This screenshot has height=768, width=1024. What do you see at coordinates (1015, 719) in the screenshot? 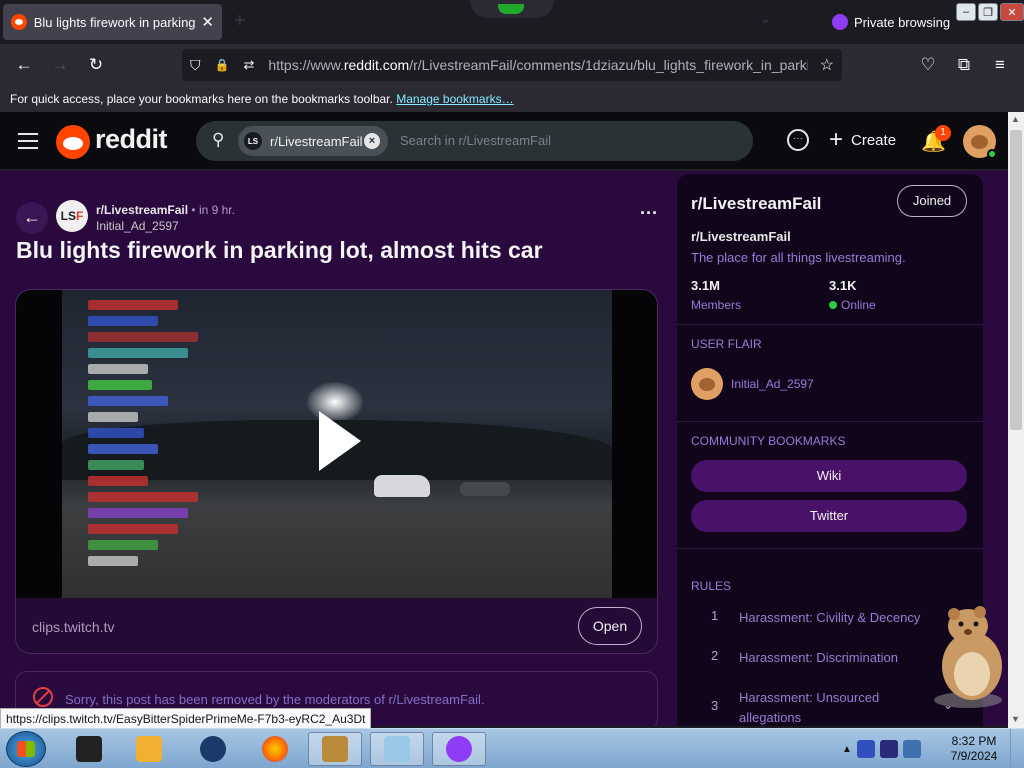
I see `scroll-down-icon: ▼` at bounding box center [1015, 719].